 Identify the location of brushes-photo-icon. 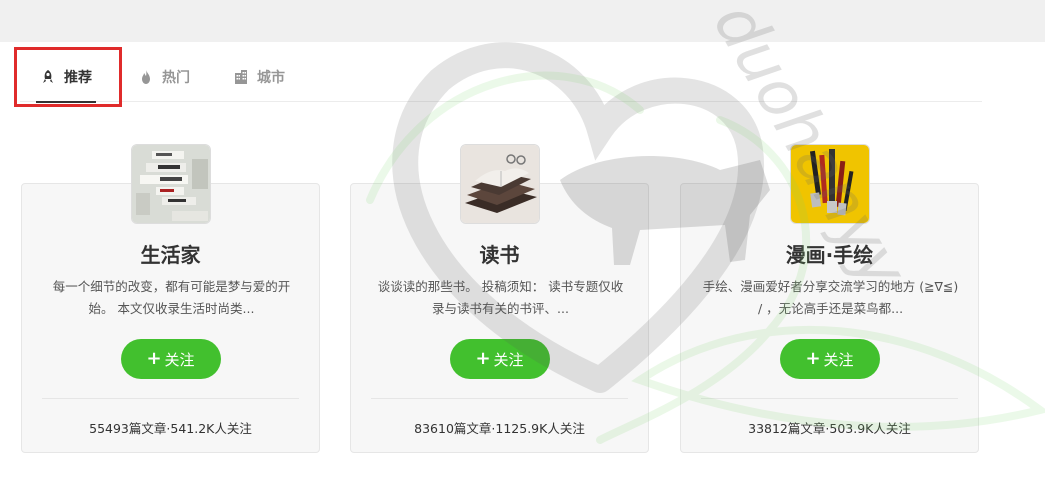
(829, 184).